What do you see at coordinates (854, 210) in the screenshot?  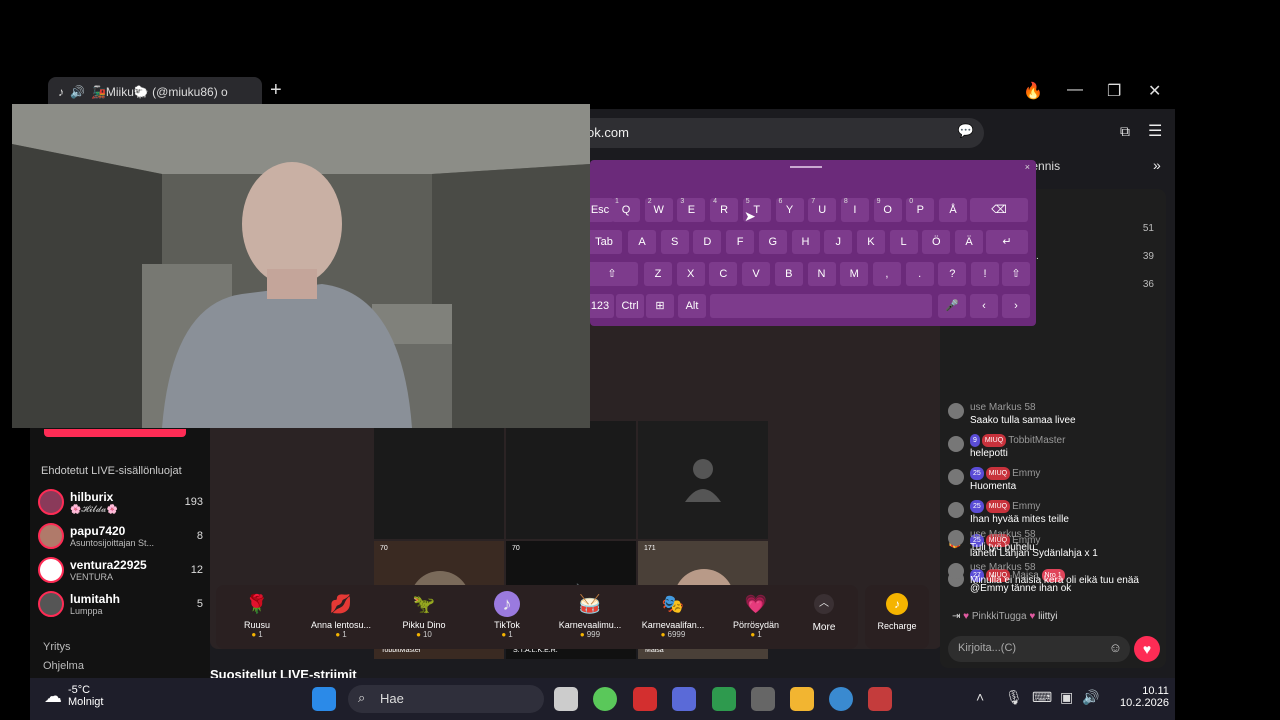 I see `key-i: I8` at bounding box center [854, 210].